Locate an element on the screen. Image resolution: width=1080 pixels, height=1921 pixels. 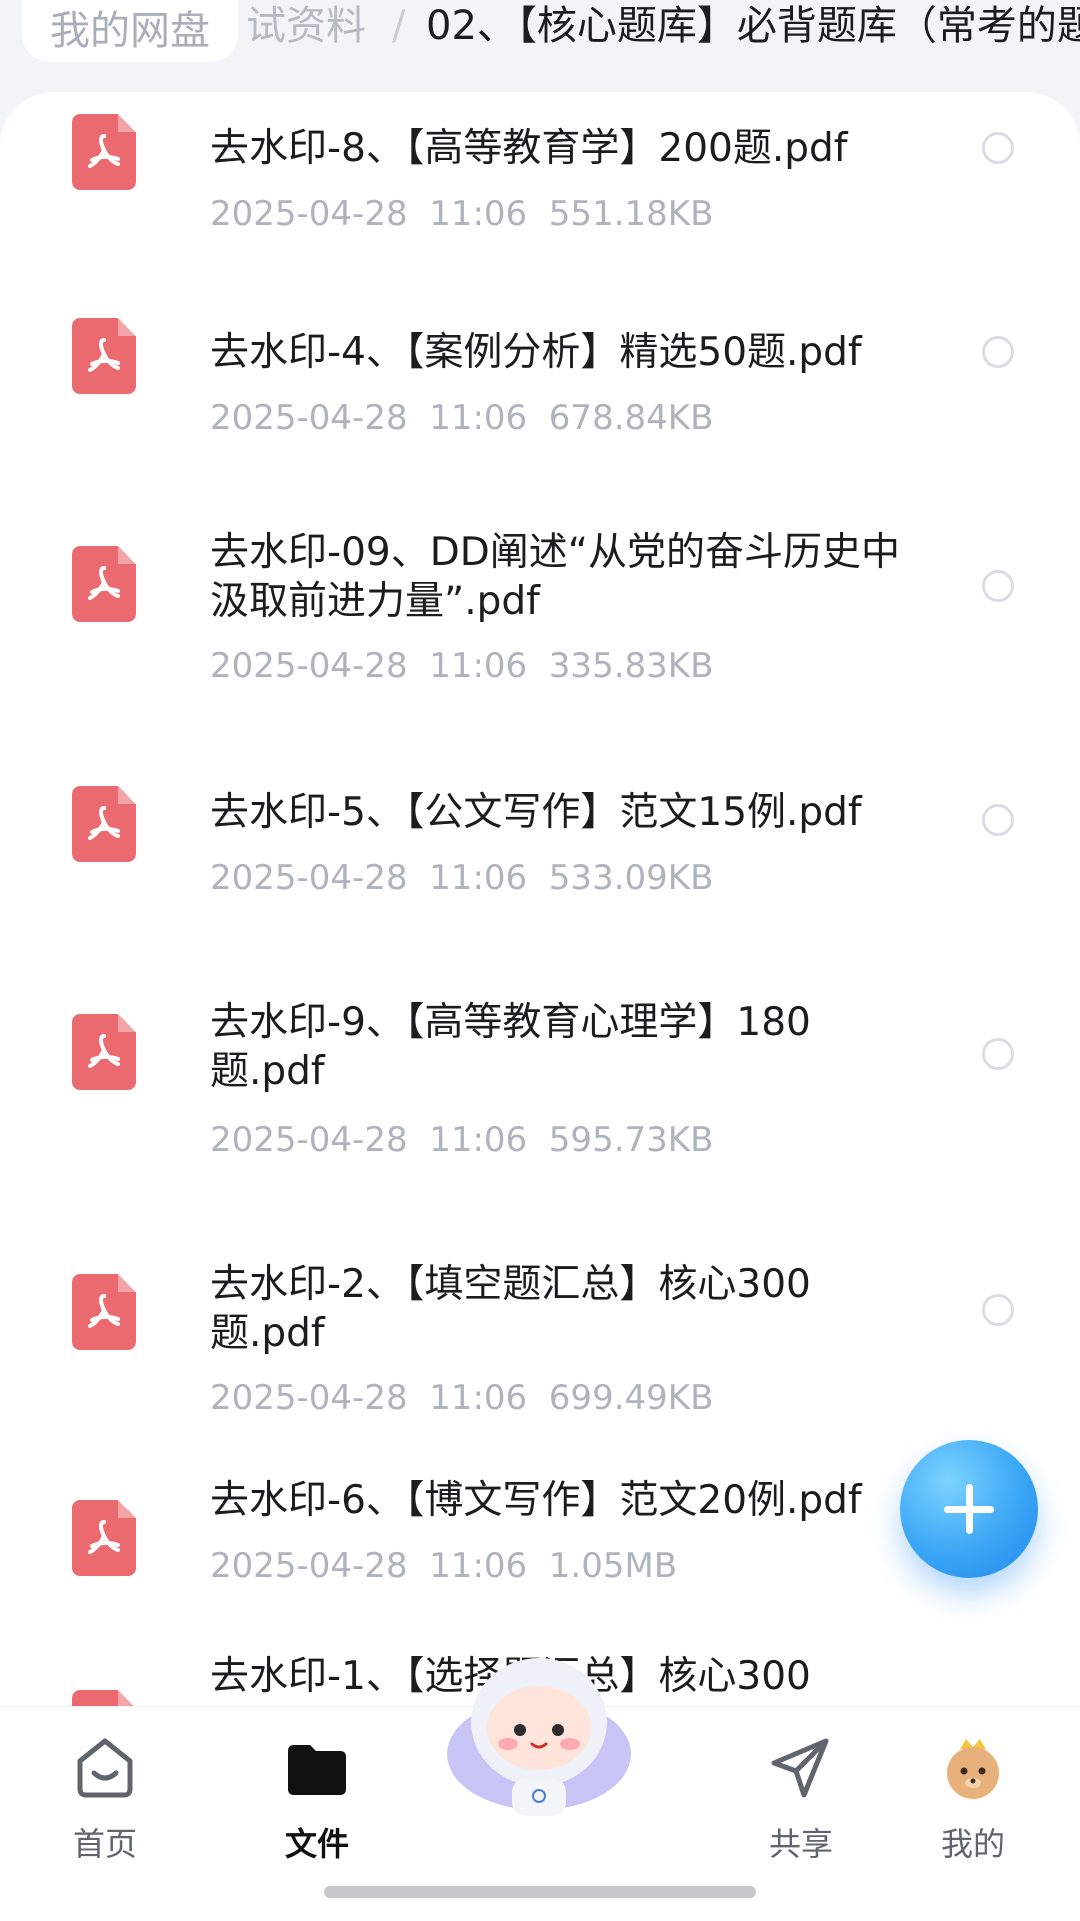
tab-files-label: 文件 is located at coordinates (316, 1844).